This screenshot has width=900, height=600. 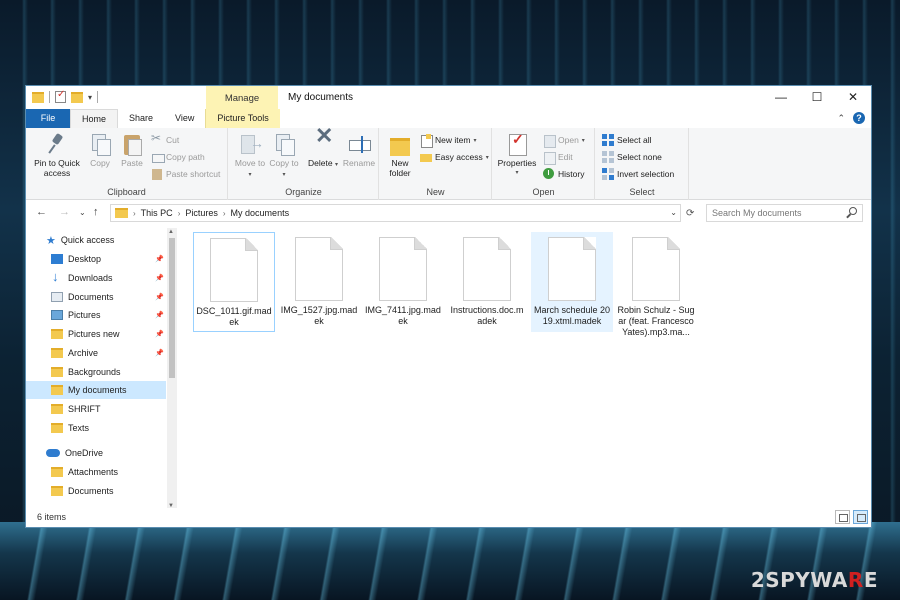 I want to click on select-all-button: Select all, so click(x=627, y=140).